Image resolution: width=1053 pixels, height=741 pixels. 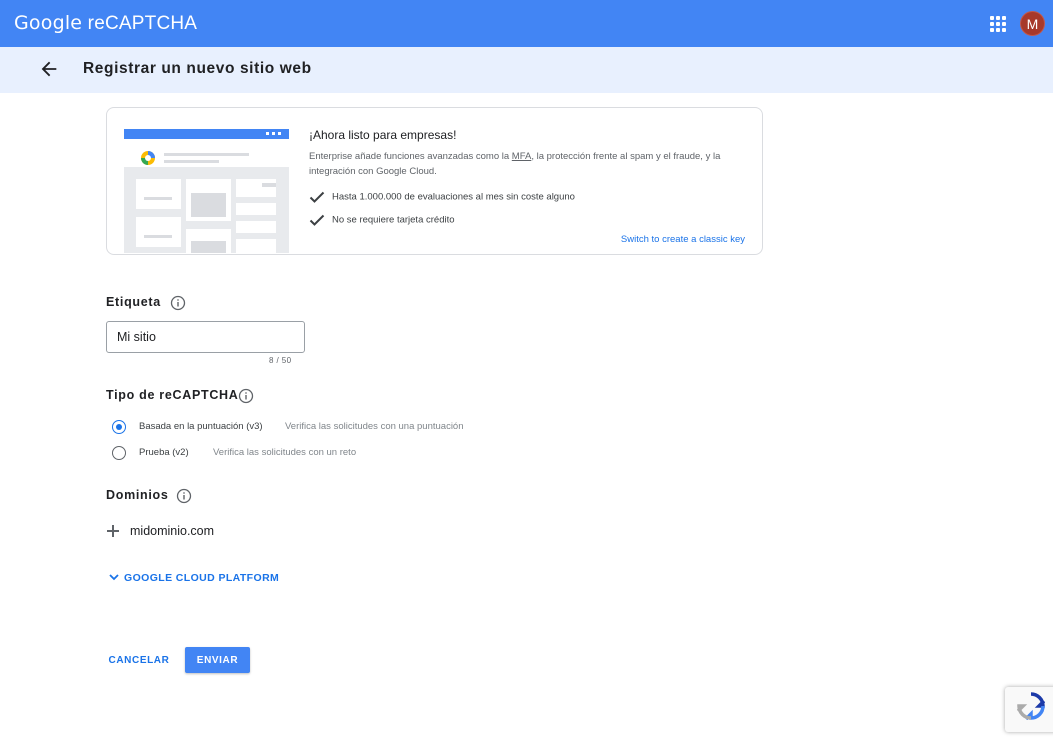 What do you see at coordinates (217, 660) in the screenshot?
I see `submit-button: ENVIAR` at bounding box center [217, 660].